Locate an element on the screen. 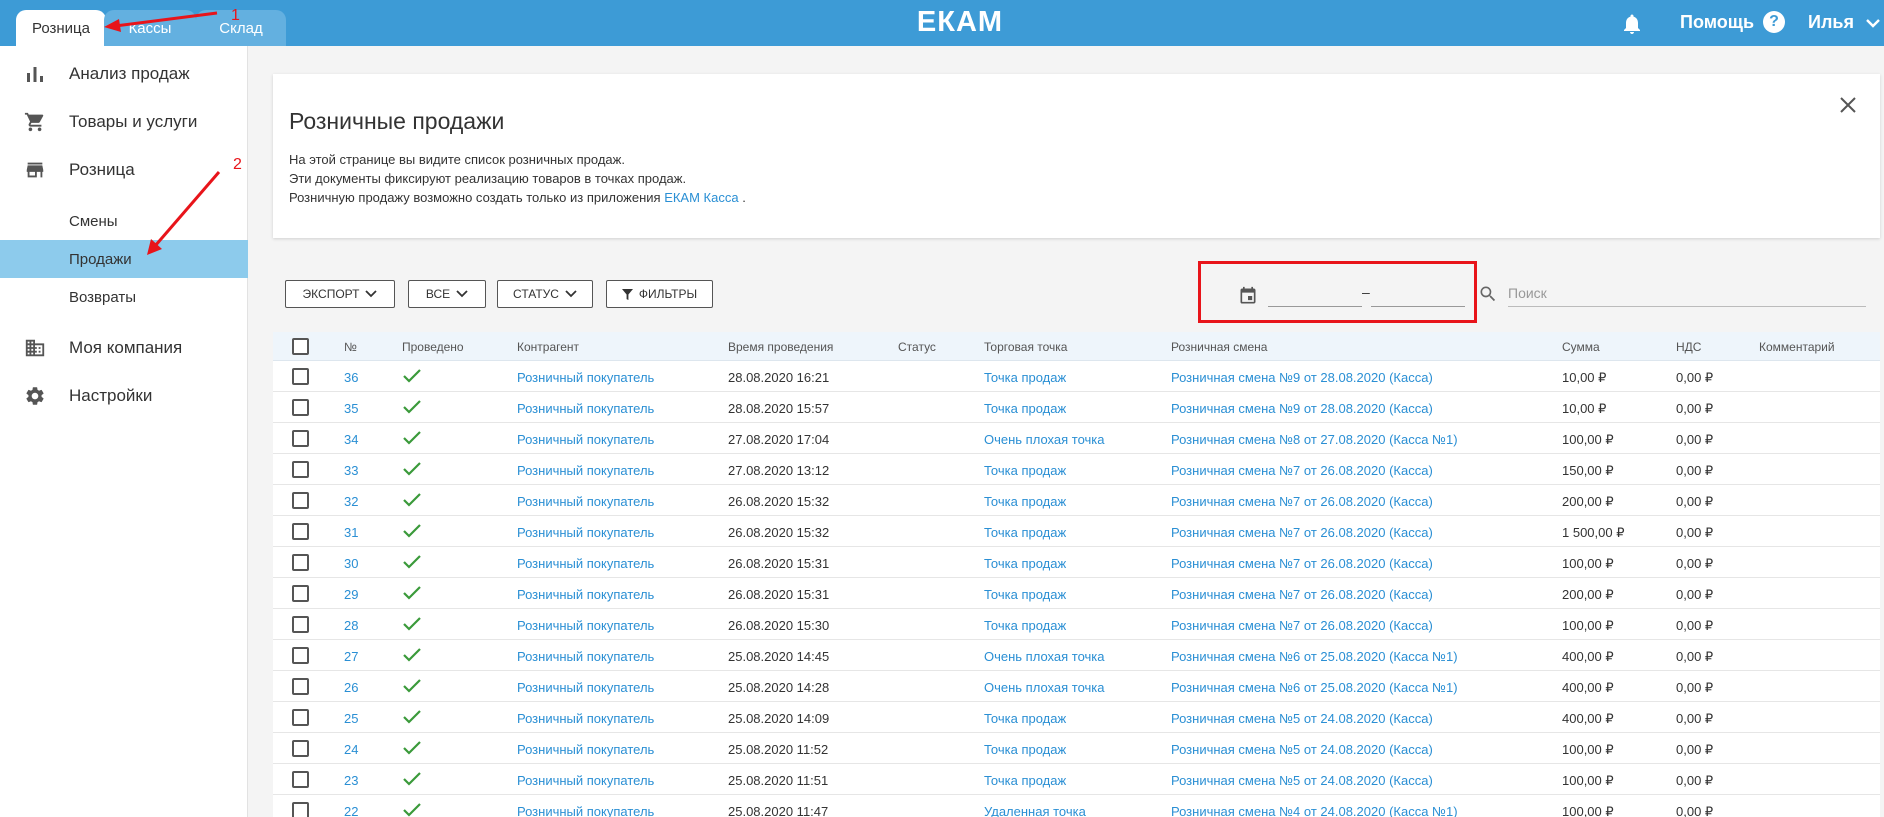  column-header-vat: НДС is located at coordinates (1688, 347).